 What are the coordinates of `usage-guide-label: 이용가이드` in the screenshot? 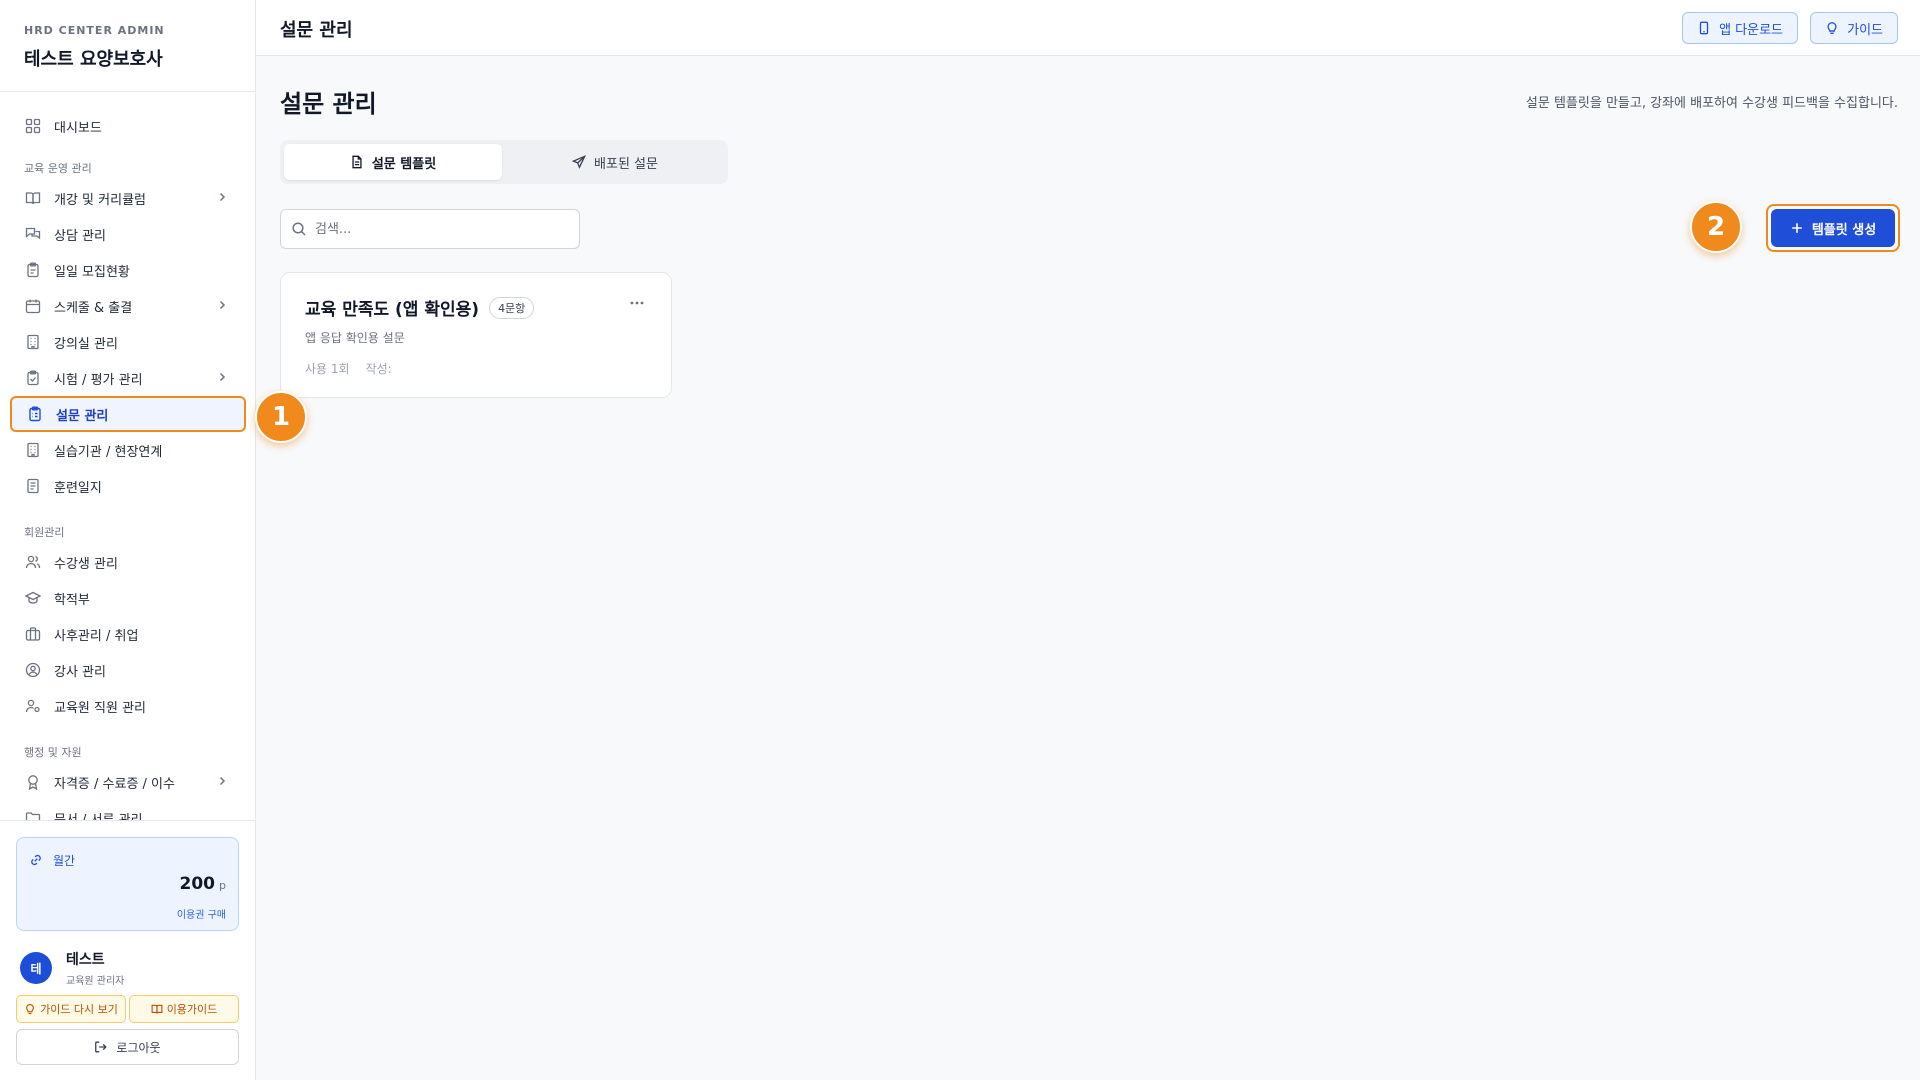 It's located at (192, 1009).